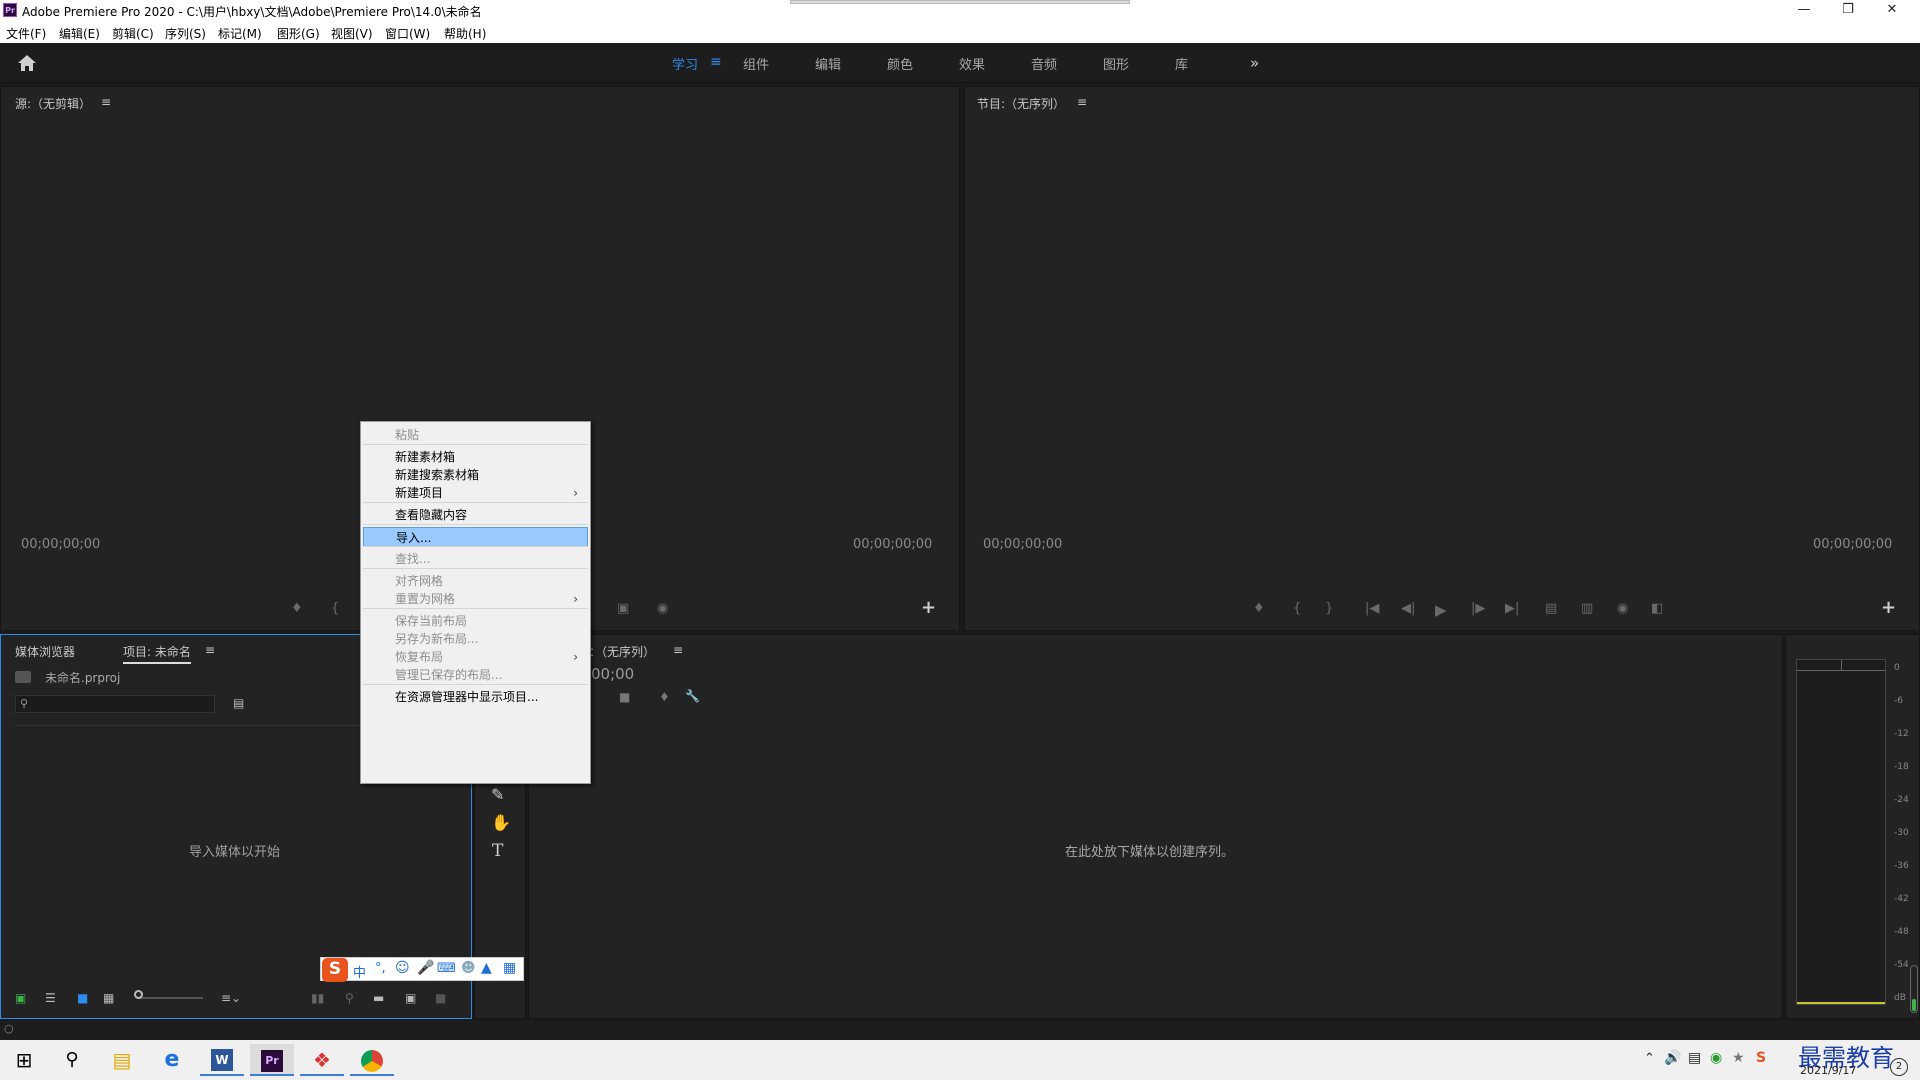 This screenshot has width=1920, height=1080. I want to click on linked-selection-icon: ■, so click(624, 697).